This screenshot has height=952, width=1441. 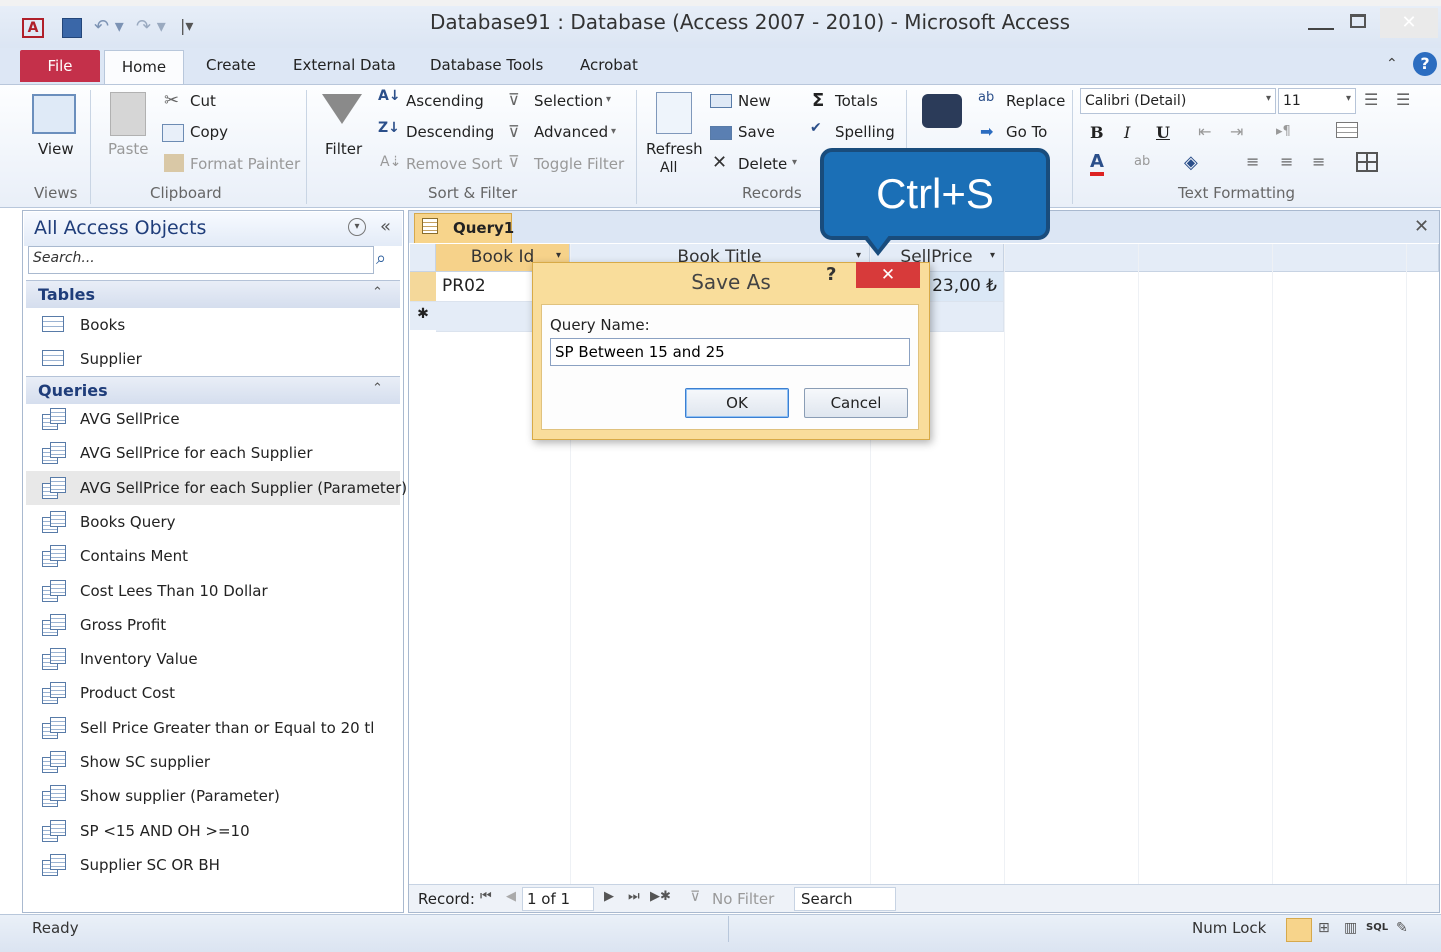 What do you see at coordinates (1097, 132) in the screenshot?
I see `bold-button: B` at bounding box center [1097, 132].